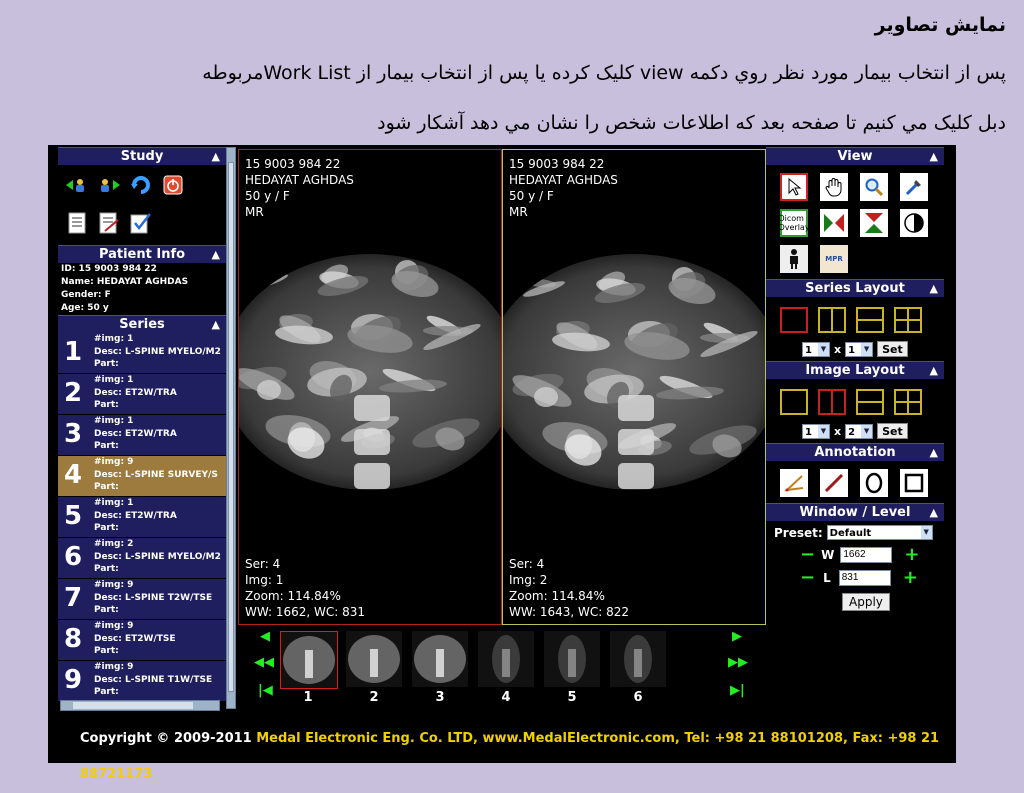 This screenshot has width=1024, height=793. What do you see at coordinates (738, 662) in the screenshot?
I see `next-fast-arrow: ▶▶` at bounding box center [738, 662].